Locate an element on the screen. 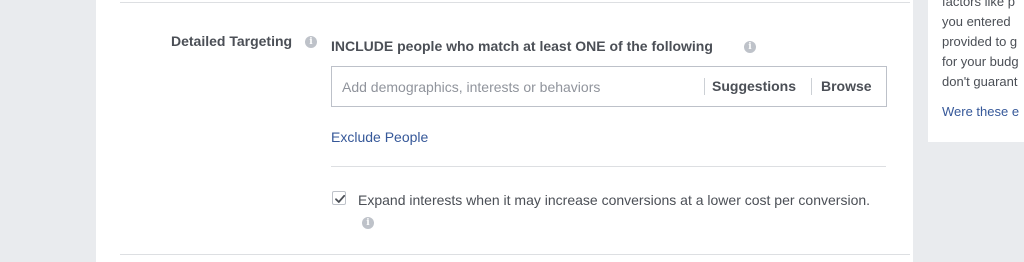 The width and height of the screenshot is (1024, 262). targeting-search-box: Suggestions Browse is located at coordinates (609, 86).